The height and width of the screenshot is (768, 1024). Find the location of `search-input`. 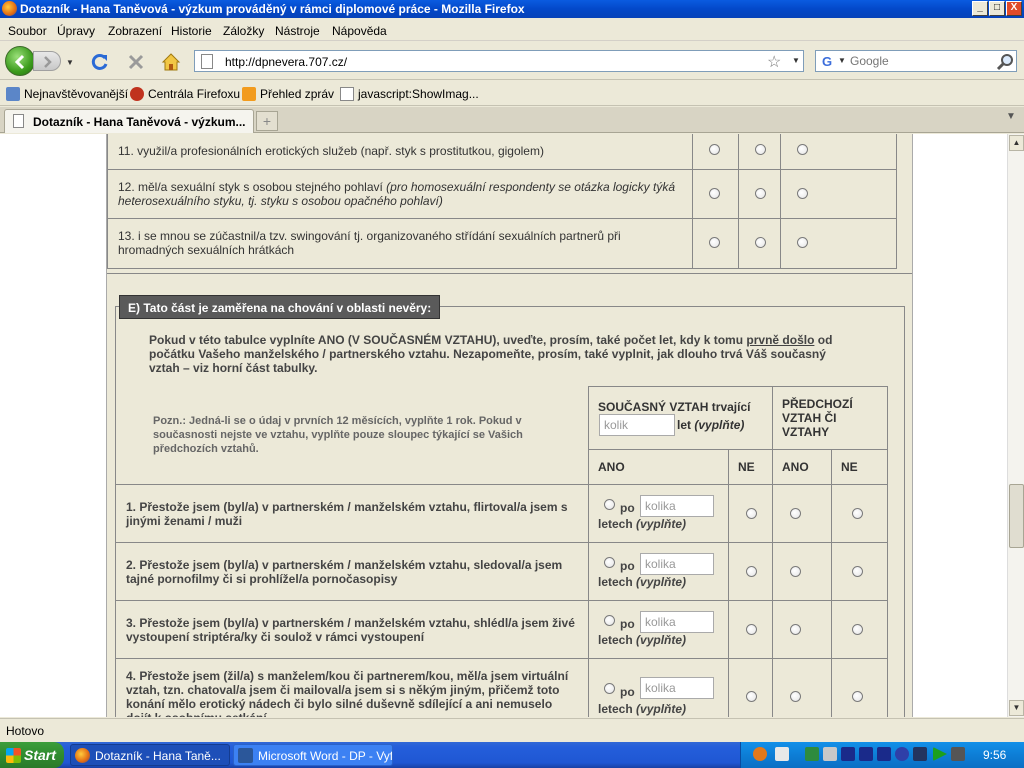

search-input is located at coordinates (920, 61).